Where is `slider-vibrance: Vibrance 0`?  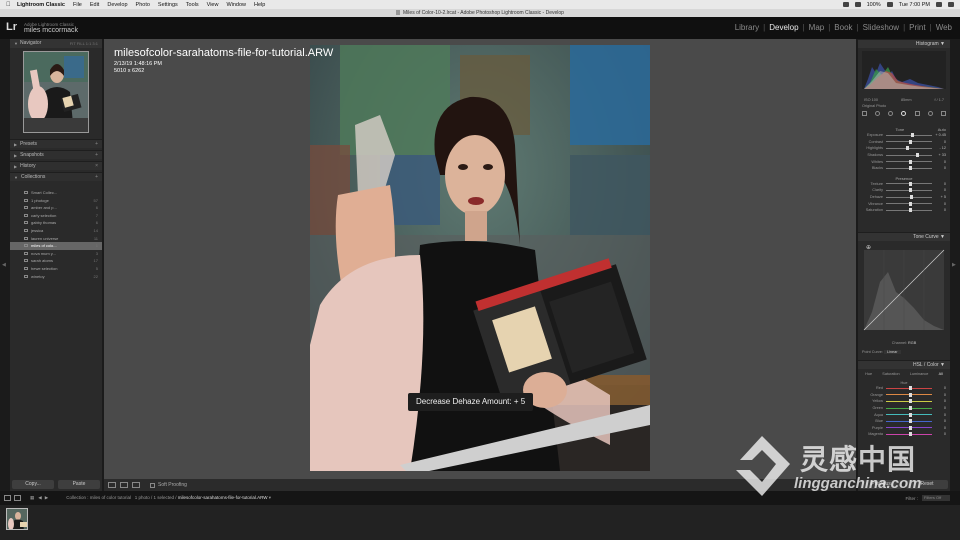
slider-vibrance: Vibrance 0 is located at coordinates (904, 203).